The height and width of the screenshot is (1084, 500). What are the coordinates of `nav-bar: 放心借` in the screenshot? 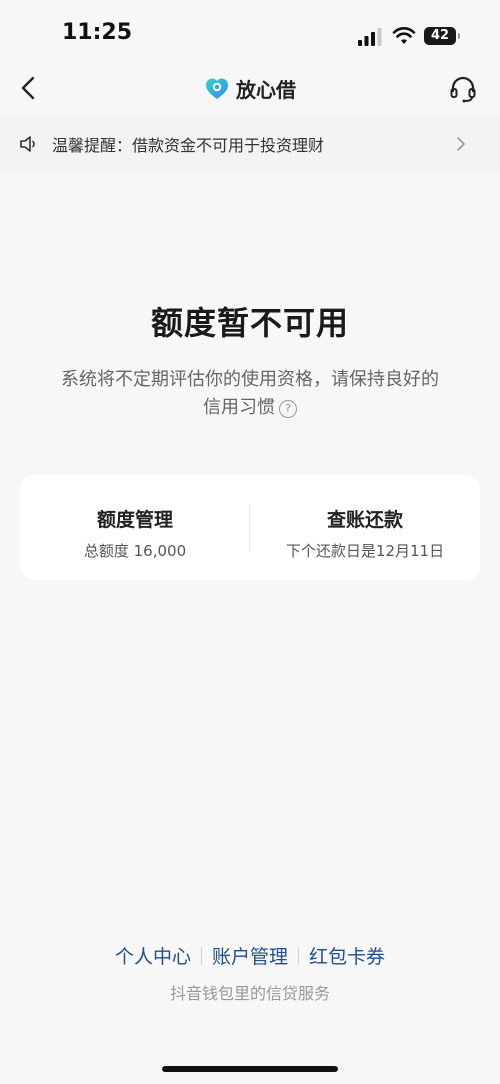 It's located at (250, 88).